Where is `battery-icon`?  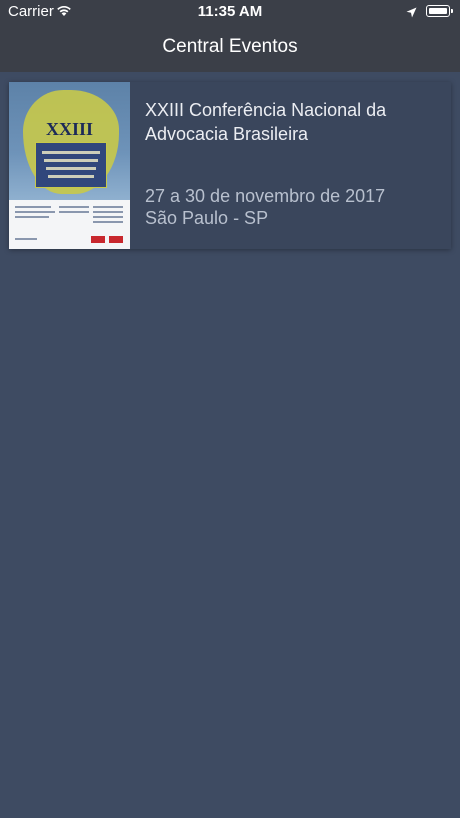
battery-icon is located at coordinates (439, 11).